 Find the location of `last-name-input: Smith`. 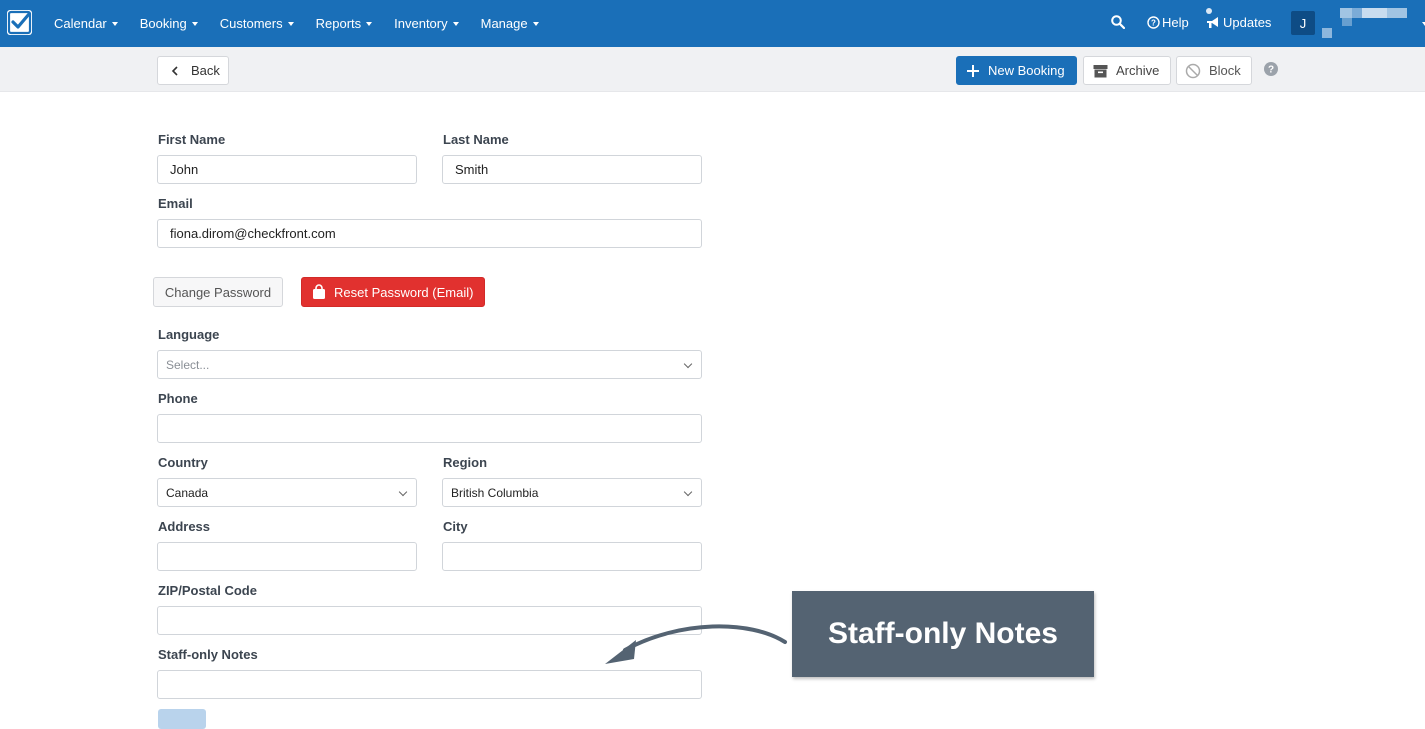

last-name-input: Smith is located at coordinates (572, 169).